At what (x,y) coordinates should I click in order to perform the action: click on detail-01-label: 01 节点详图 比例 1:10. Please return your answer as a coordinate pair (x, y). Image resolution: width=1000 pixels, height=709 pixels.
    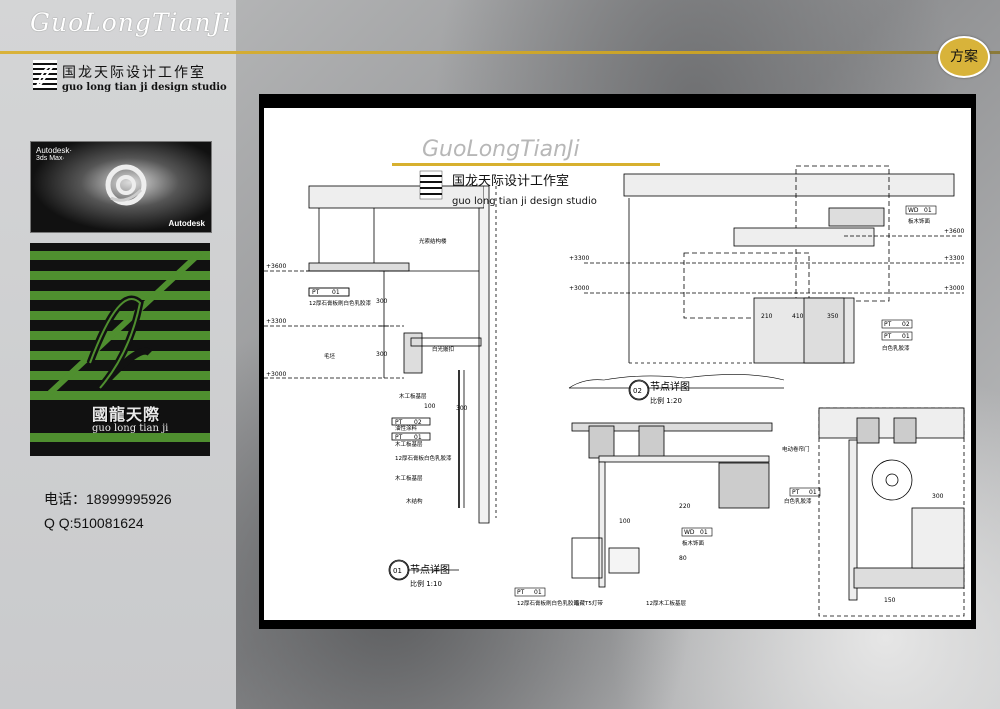
    Looking at the image, I should click on (419, 574).